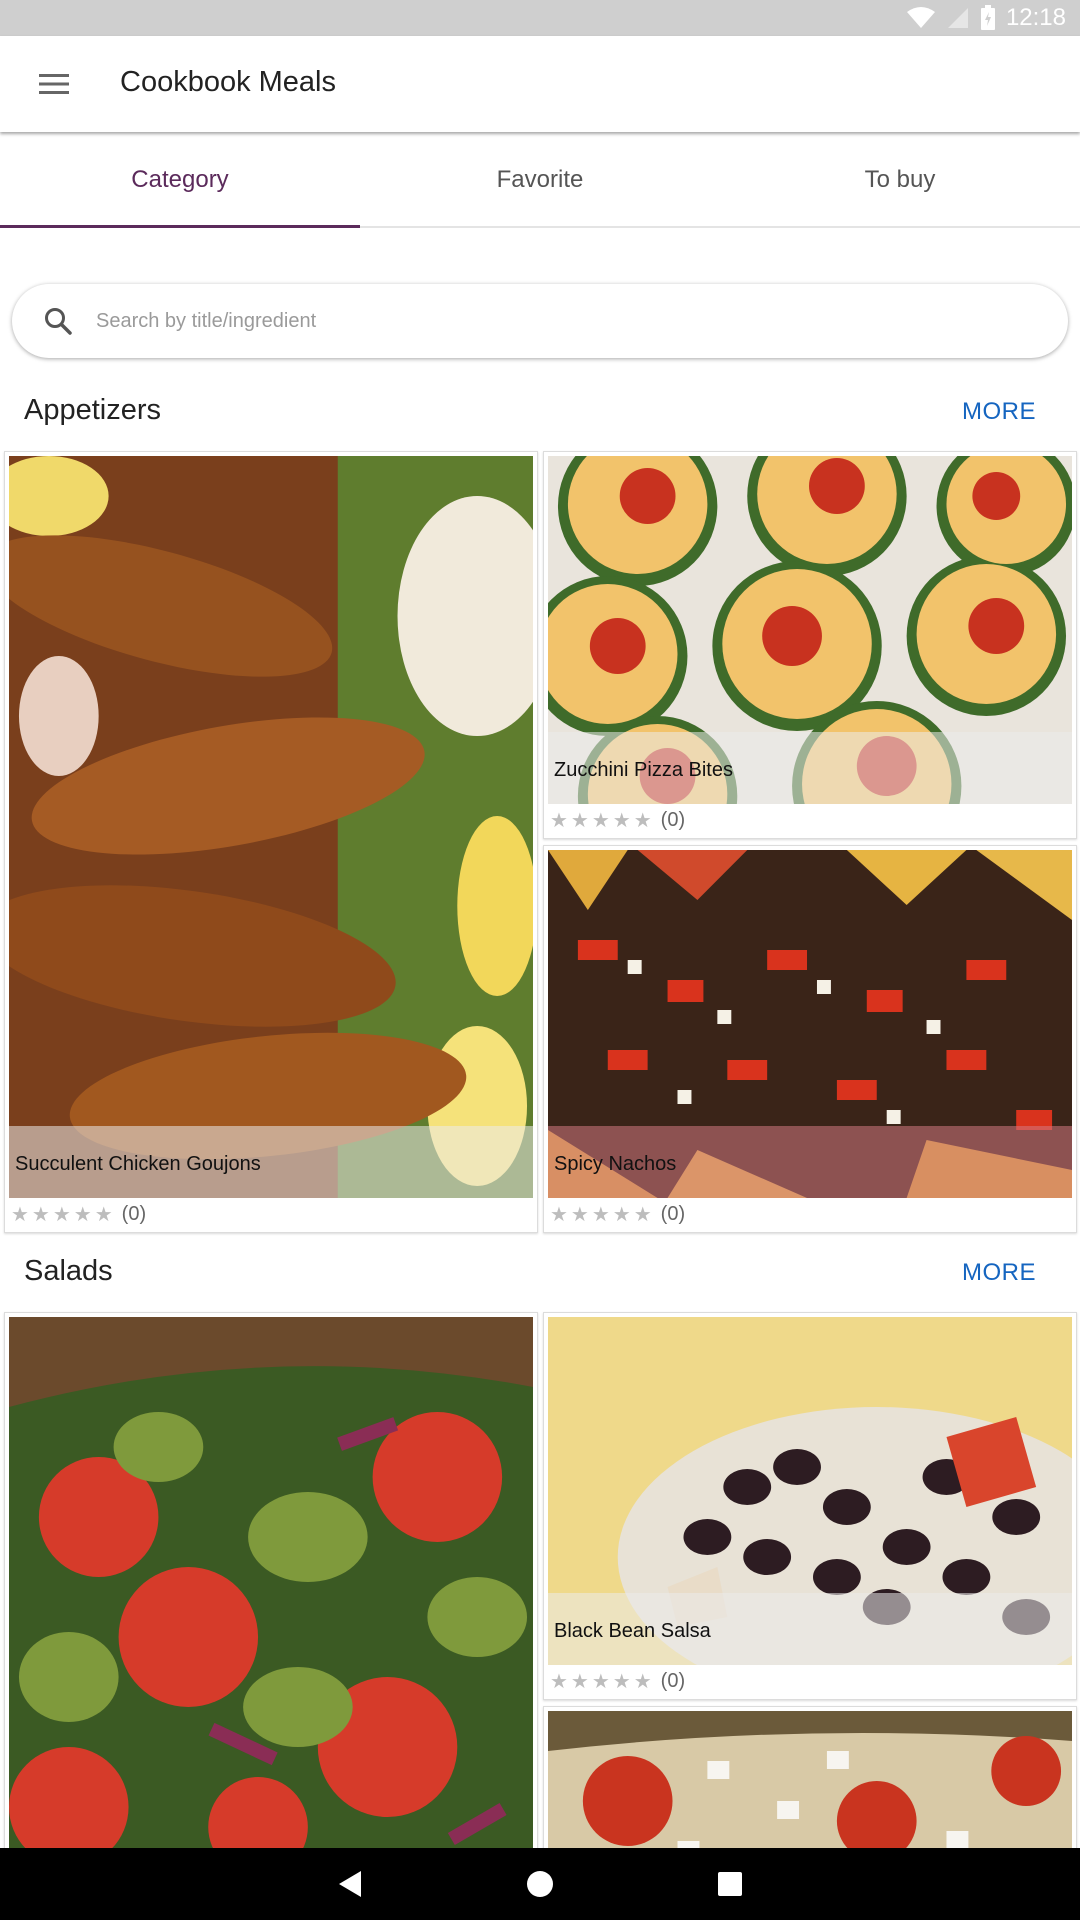  What do you see at coordinates (632, 1631) in the screenshot?
I see `recipe-title: Black Bean Salsa` at bounding box center [632, 1631].